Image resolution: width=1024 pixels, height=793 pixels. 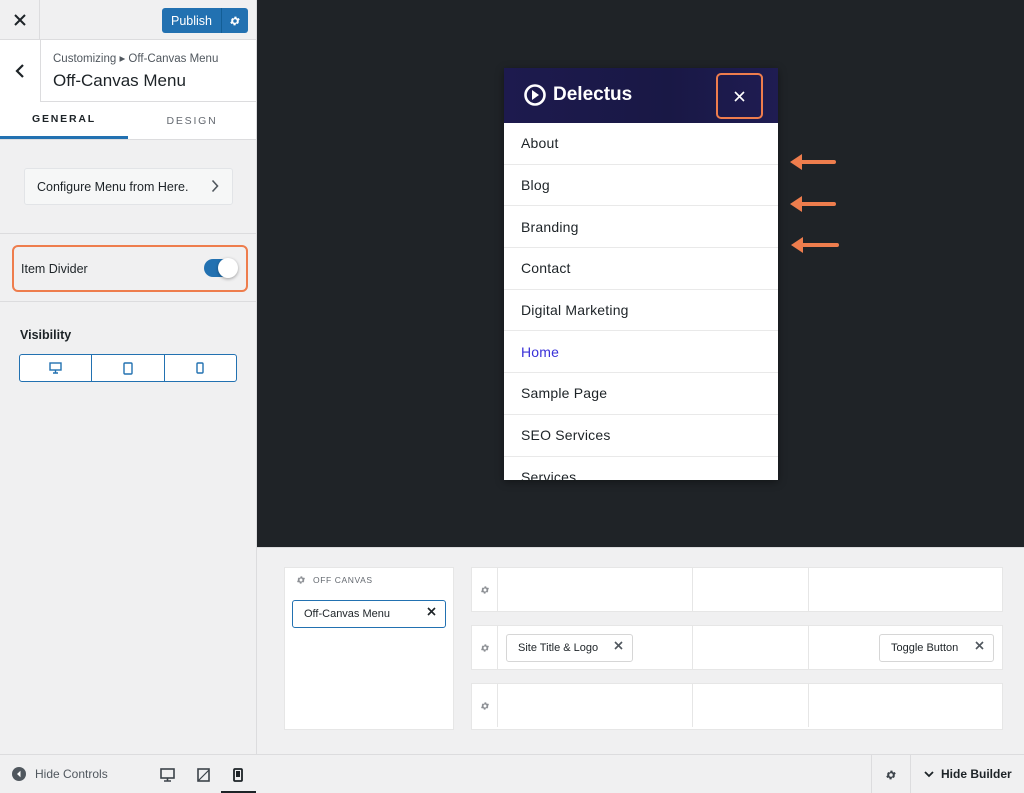 What do you see at coordinates (925, 648) in the screenshot?
I see `chip-label: Toggle Button` at bounding box center [925, 648].